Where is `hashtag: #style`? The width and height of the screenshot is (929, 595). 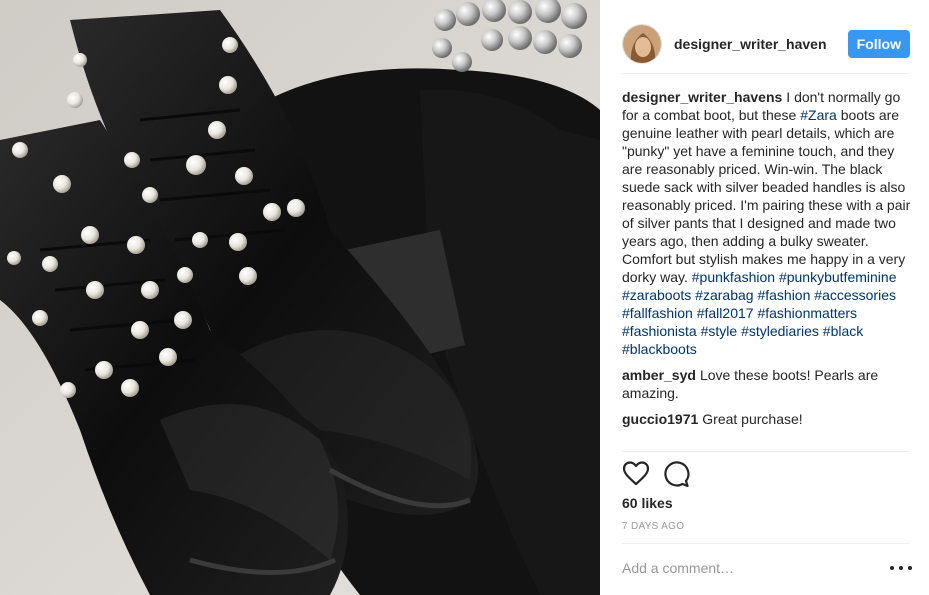
hashtag: #style is located at coordinates (719, 331).